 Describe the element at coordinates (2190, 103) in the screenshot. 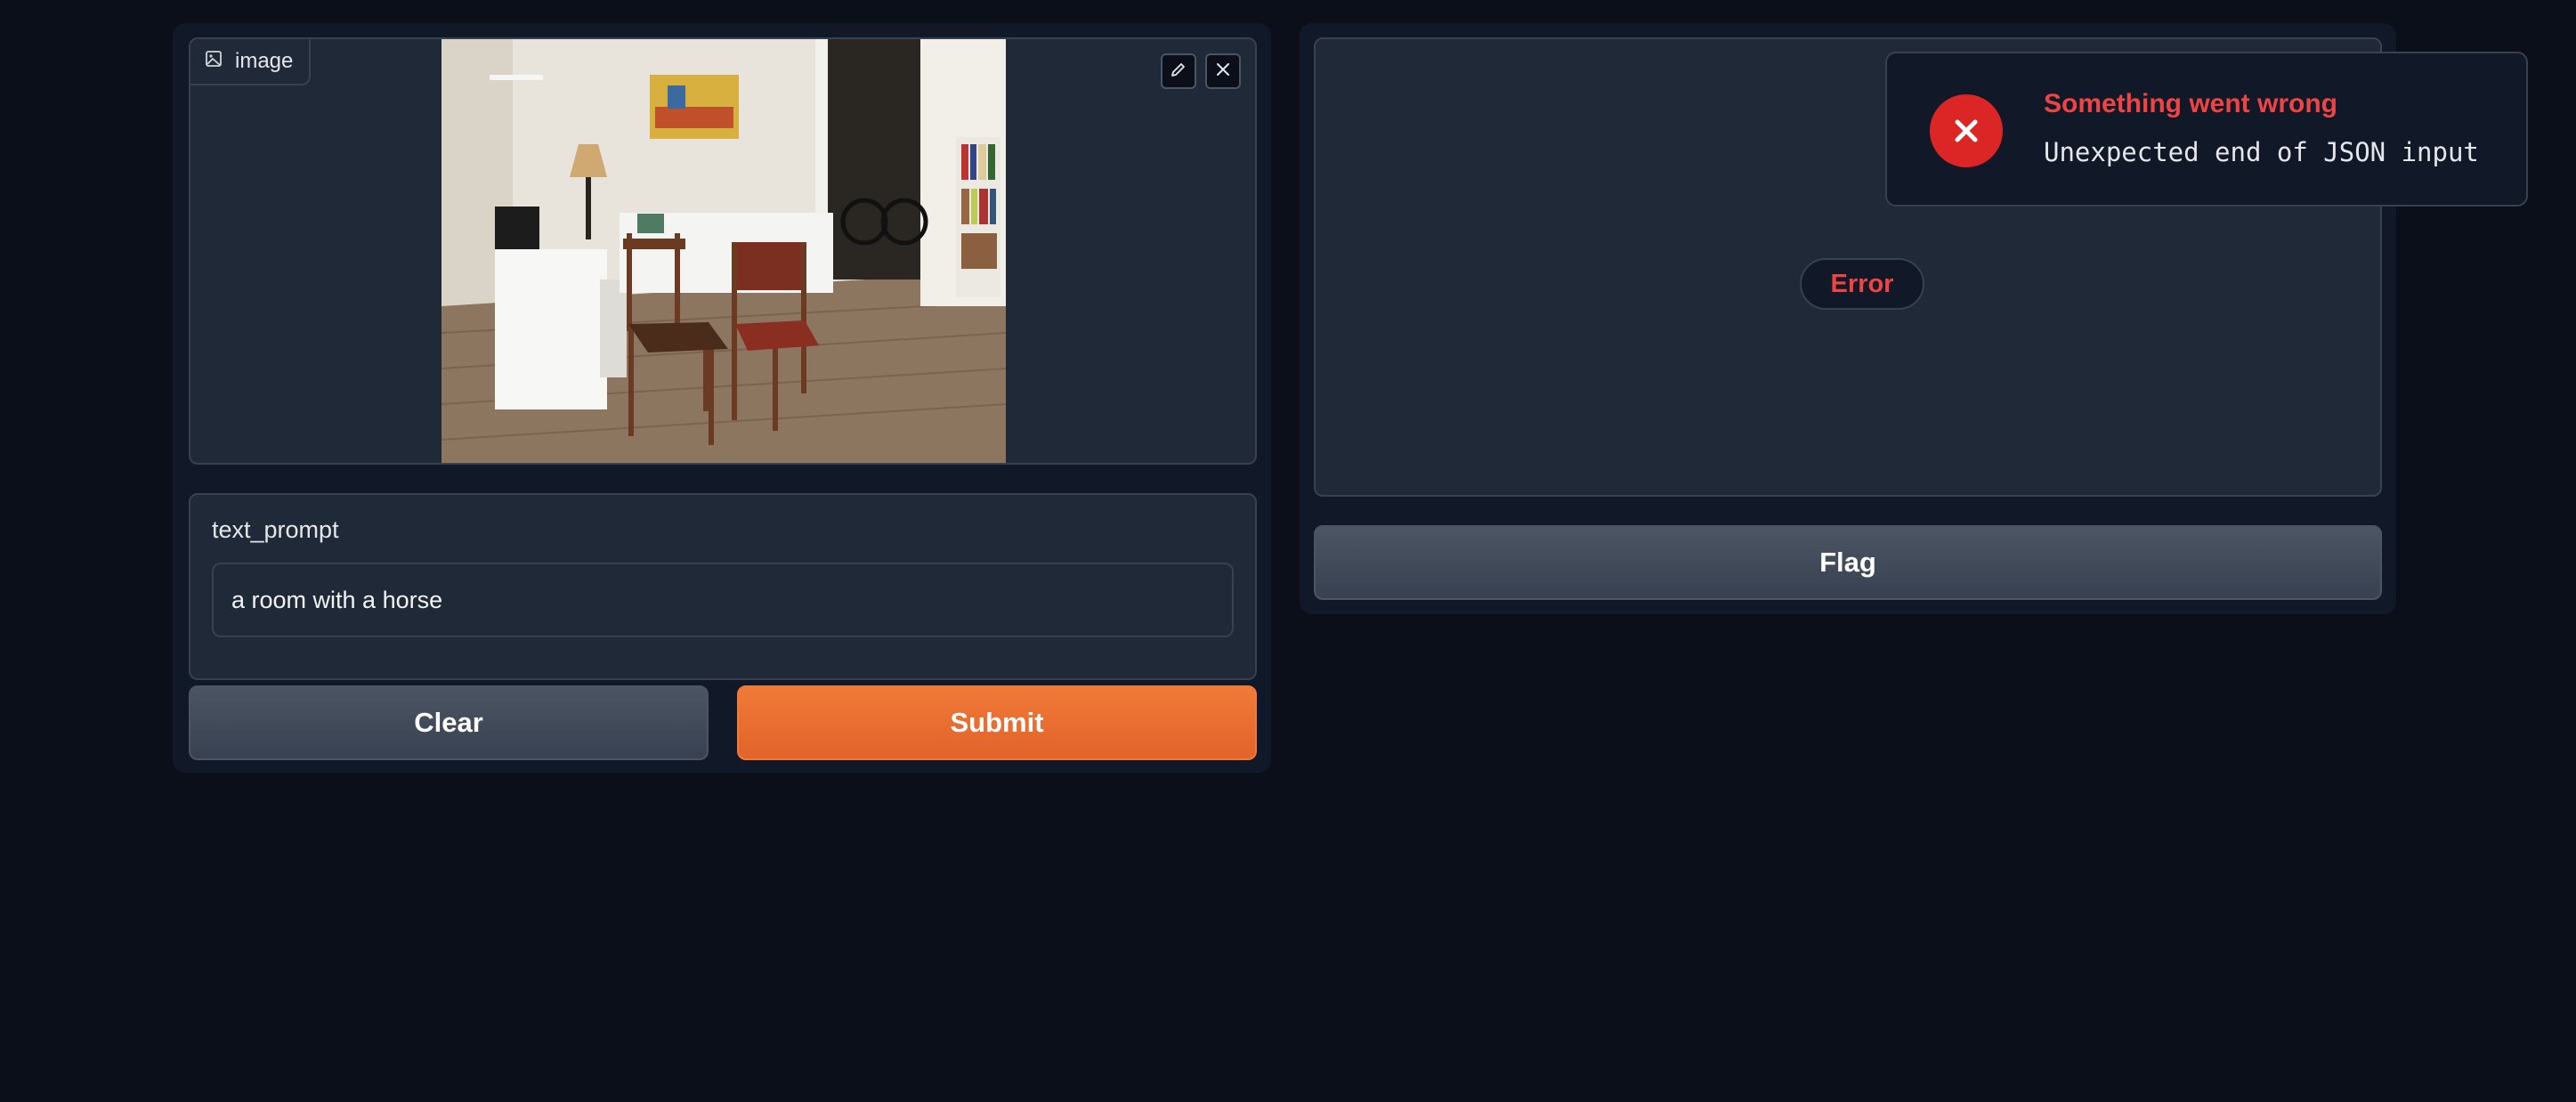

I see `toast-title: Something went wrong` at that location.